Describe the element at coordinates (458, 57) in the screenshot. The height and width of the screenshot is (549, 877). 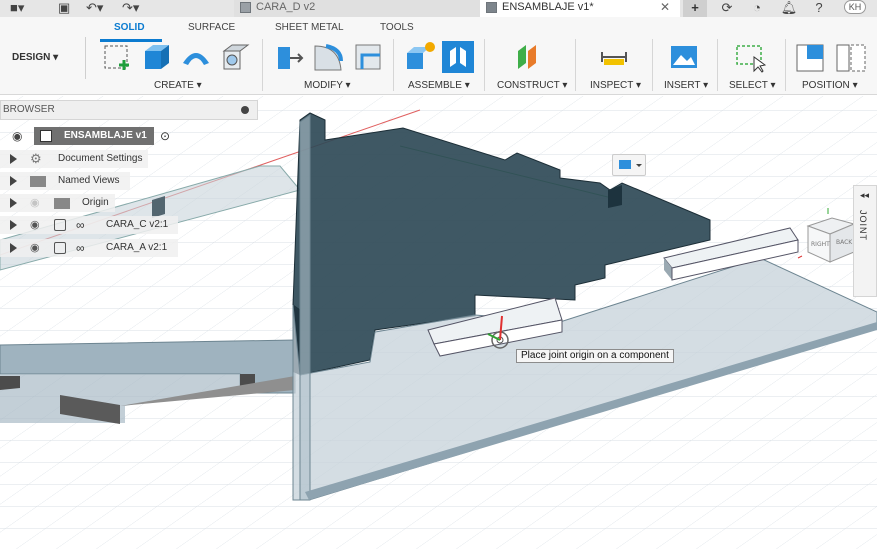
I see `joint-icon` at that location.